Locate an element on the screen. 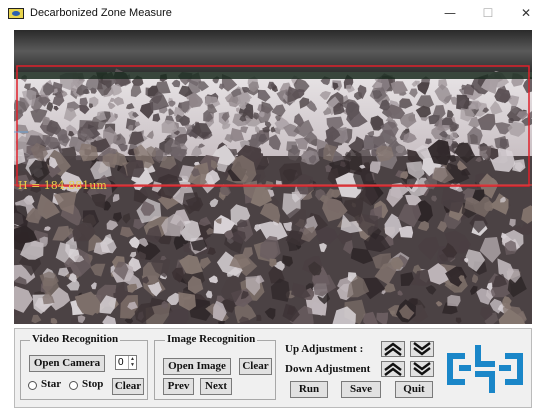 The image size is (550, 415). prev-button: Prev is located at coordinates (178, 386).